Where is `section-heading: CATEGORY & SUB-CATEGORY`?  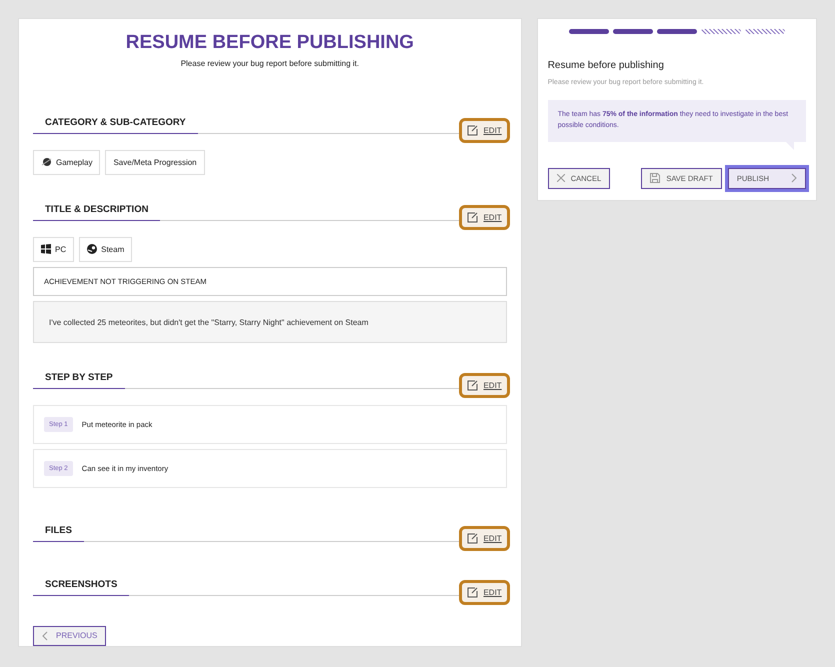
section-heading: CATEGORY & SUB-CATEGORY is located at coordinates (115, 125).